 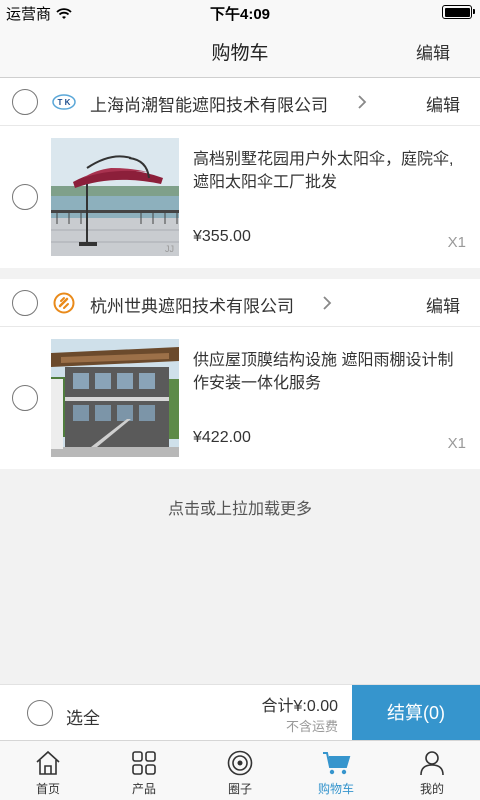 I want to click on total-price: 合计¥:0.00, so click(x=300, y=706).